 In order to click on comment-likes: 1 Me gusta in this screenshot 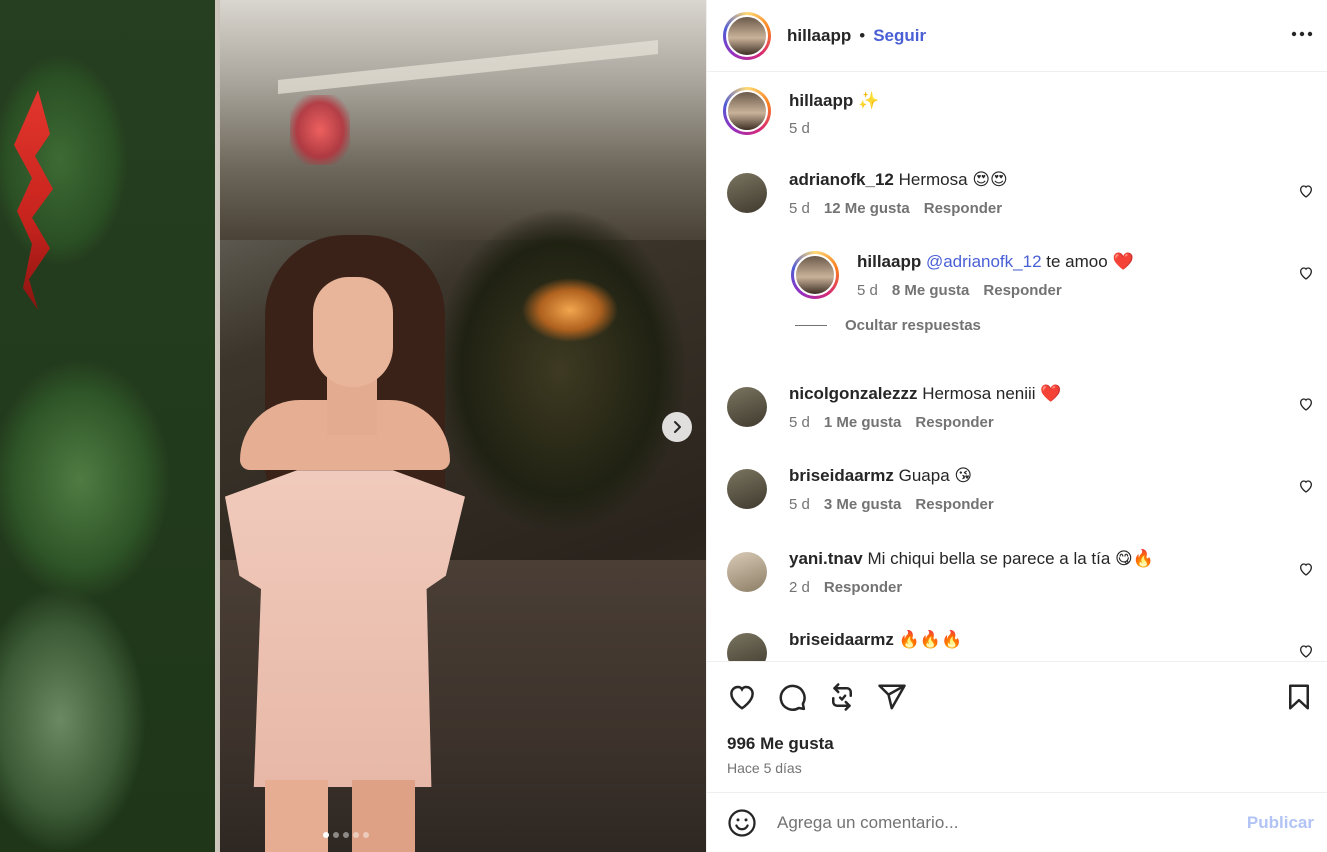, I will do `click(863, 422)`.